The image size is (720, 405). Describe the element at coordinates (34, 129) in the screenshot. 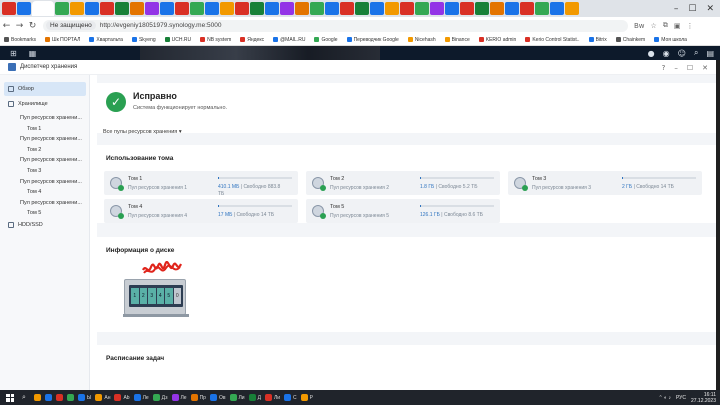

I see `sidebar-item-volume: Том 1` at that location.